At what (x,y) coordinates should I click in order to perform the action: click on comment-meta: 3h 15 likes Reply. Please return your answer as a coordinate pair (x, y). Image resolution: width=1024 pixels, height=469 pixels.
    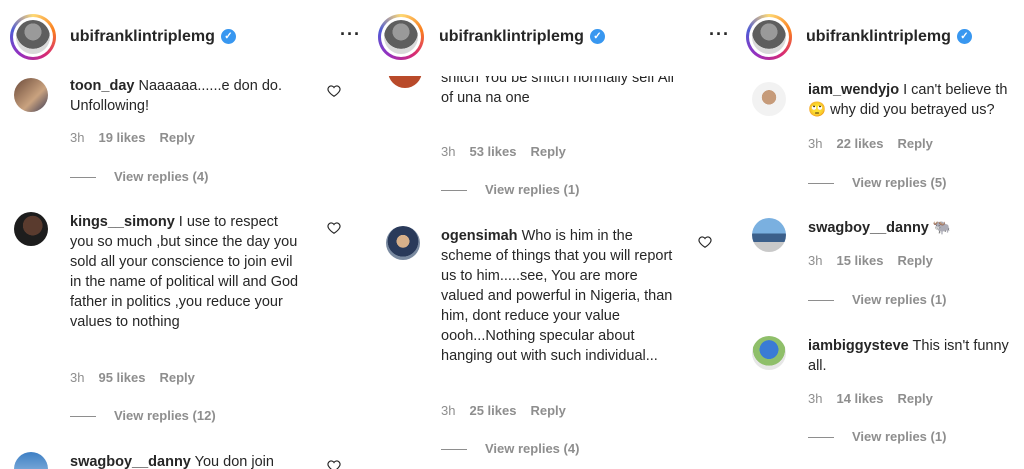
    Looking at the image, I should click on (870, 260).